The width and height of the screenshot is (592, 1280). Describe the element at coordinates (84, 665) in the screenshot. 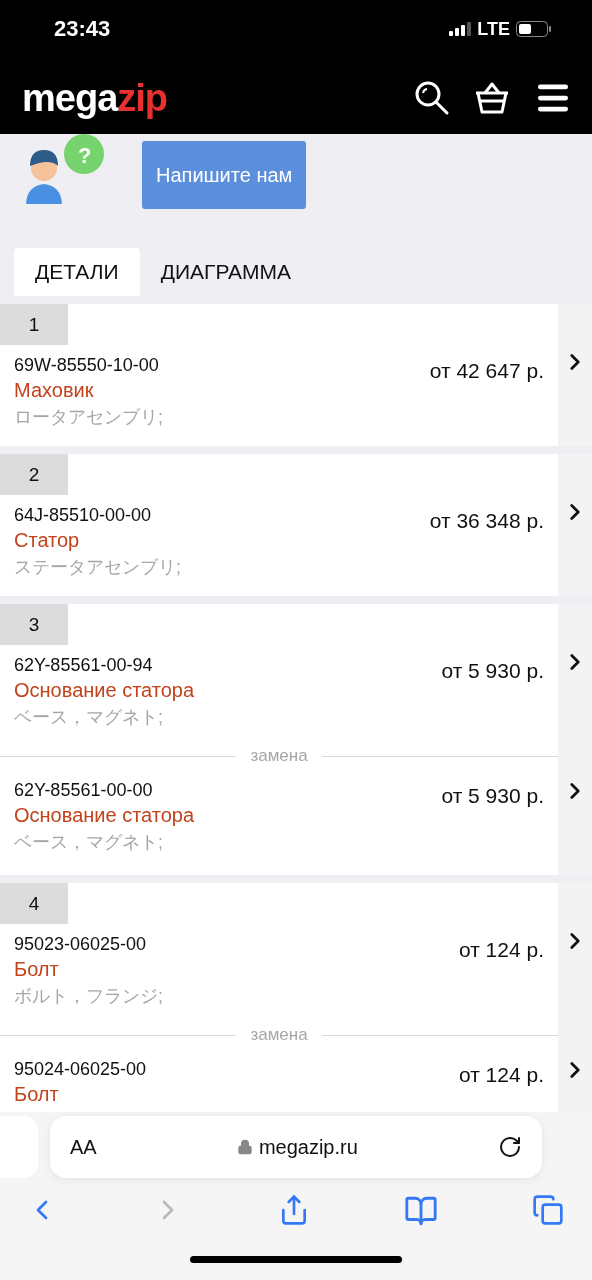

I see `part-number: 62Y-85561-00-94` at that location.